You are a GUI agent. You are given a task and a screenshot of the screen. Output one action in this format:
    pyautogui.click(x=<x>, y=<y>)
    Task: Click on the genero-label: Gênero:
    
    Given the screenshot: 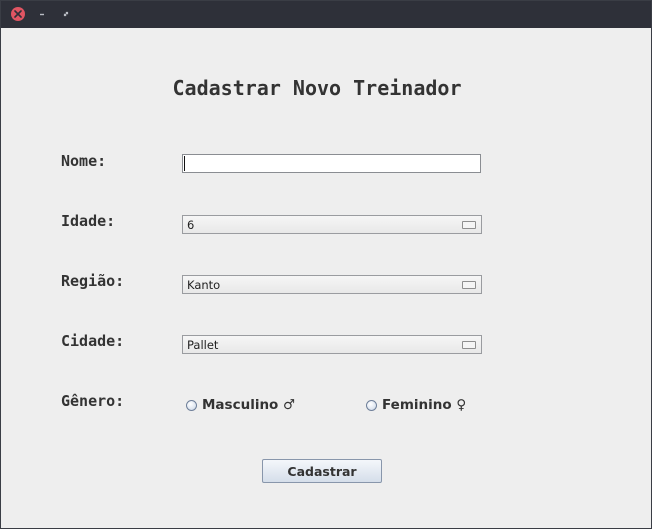 What is the action you would take?
    pyautogui.click(x=93, y=401)
    